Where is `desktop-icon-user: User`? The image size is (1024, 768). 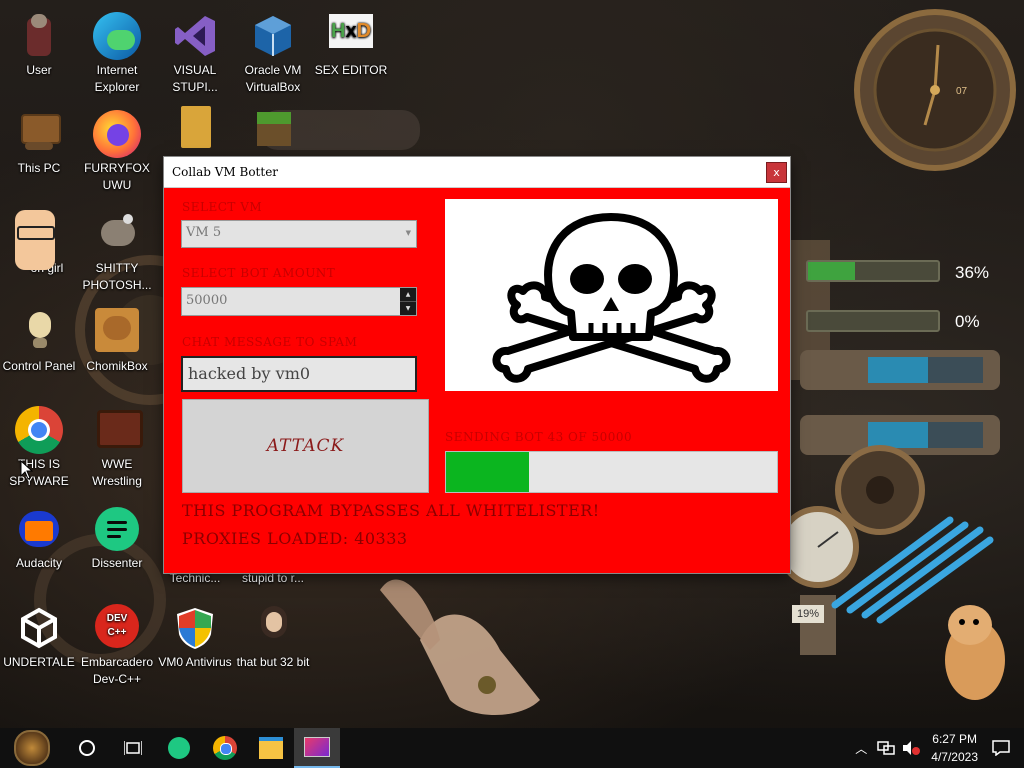 desktop-icon-user: User is located at coordinates (39, 45).